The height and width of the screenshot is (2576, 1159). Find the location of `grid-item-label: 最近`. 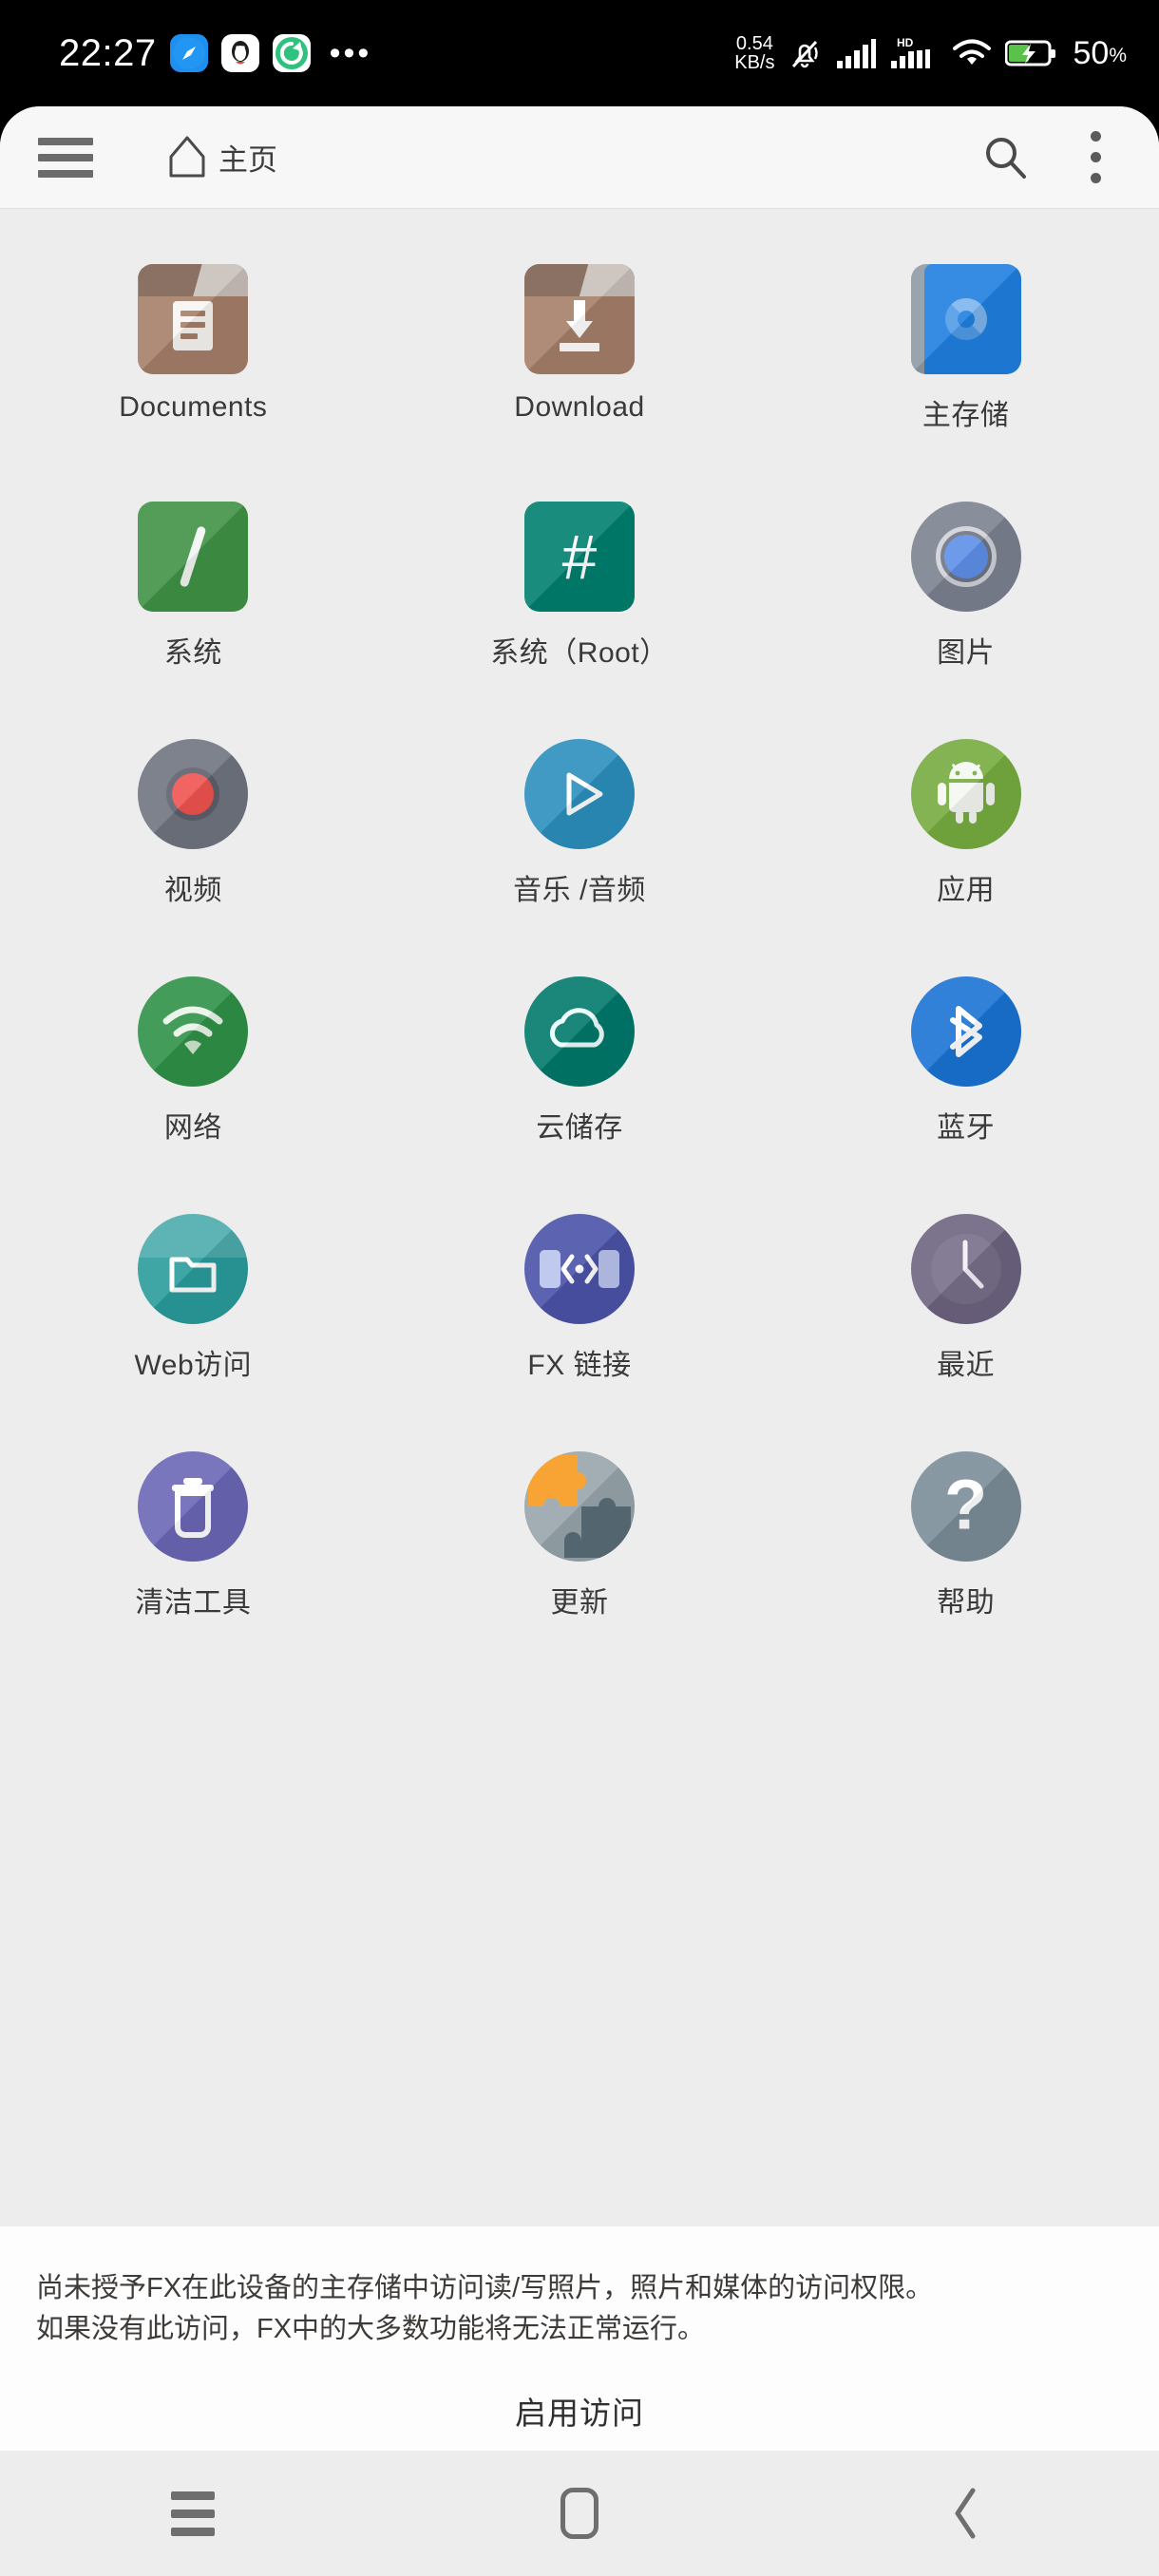

grid-item-label: 最近 is located at coordinates (966, 1365).